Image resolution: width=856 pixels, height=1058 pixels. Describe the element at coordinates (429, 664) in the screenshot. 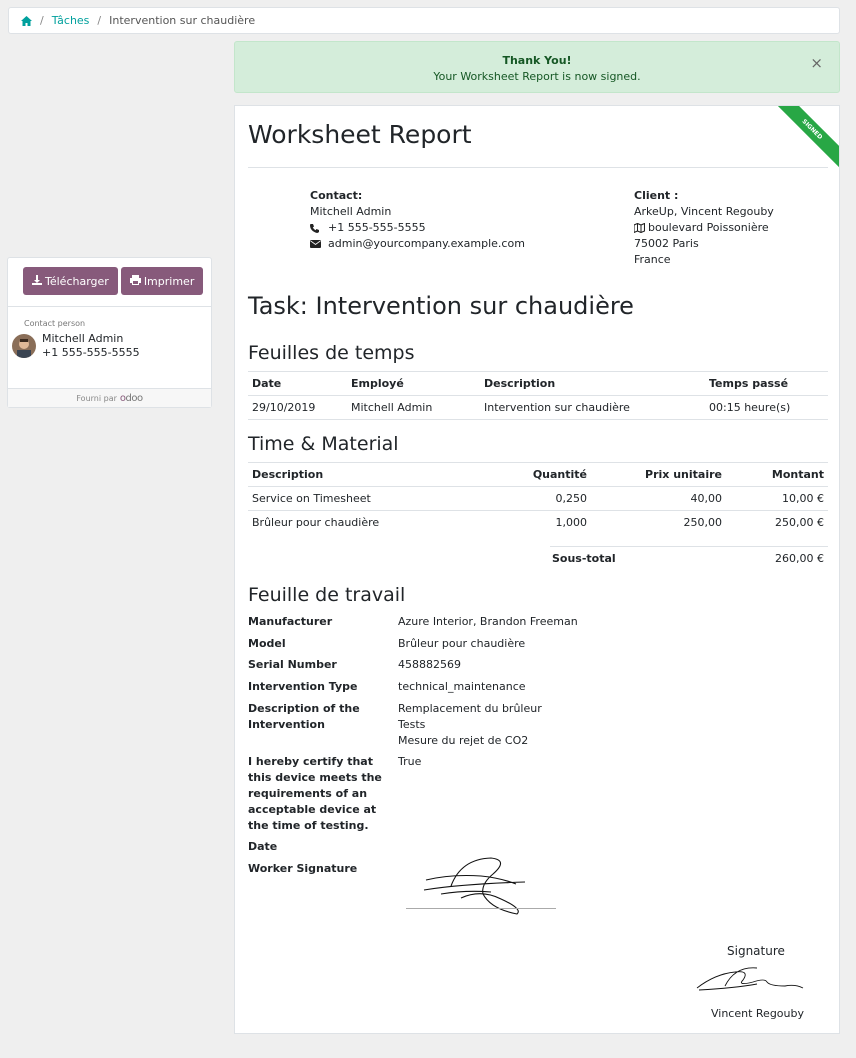

I see `field-value: 458882569` at that location.